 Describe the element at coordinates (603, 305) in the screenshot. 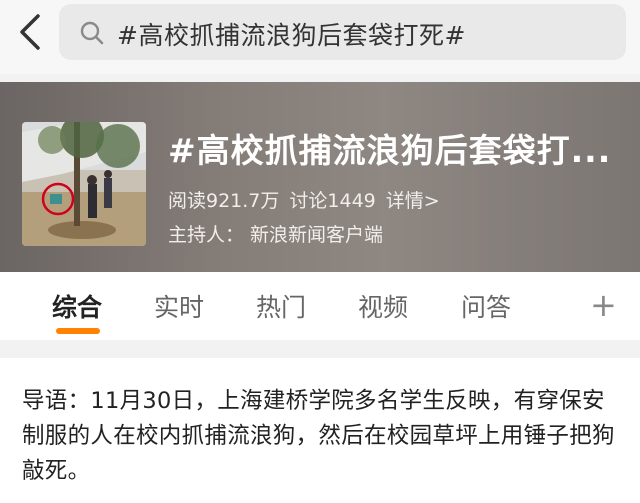

I see `plus-icon: +` at that location.